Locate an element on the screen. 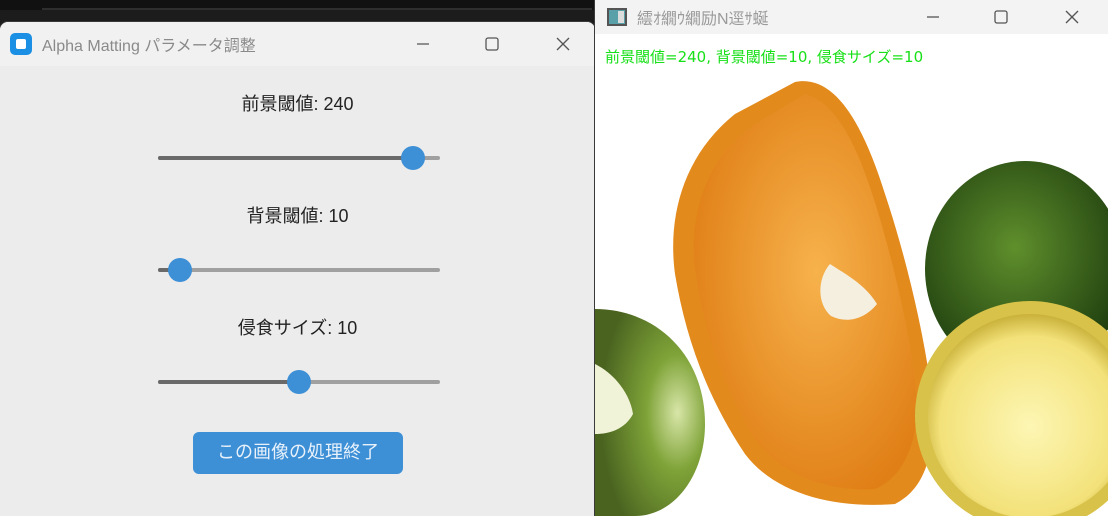 The width and height of the screenshot is (1108, 516). finish-processing-button: この画像の処理終了 is located at coordinates (298, 453).